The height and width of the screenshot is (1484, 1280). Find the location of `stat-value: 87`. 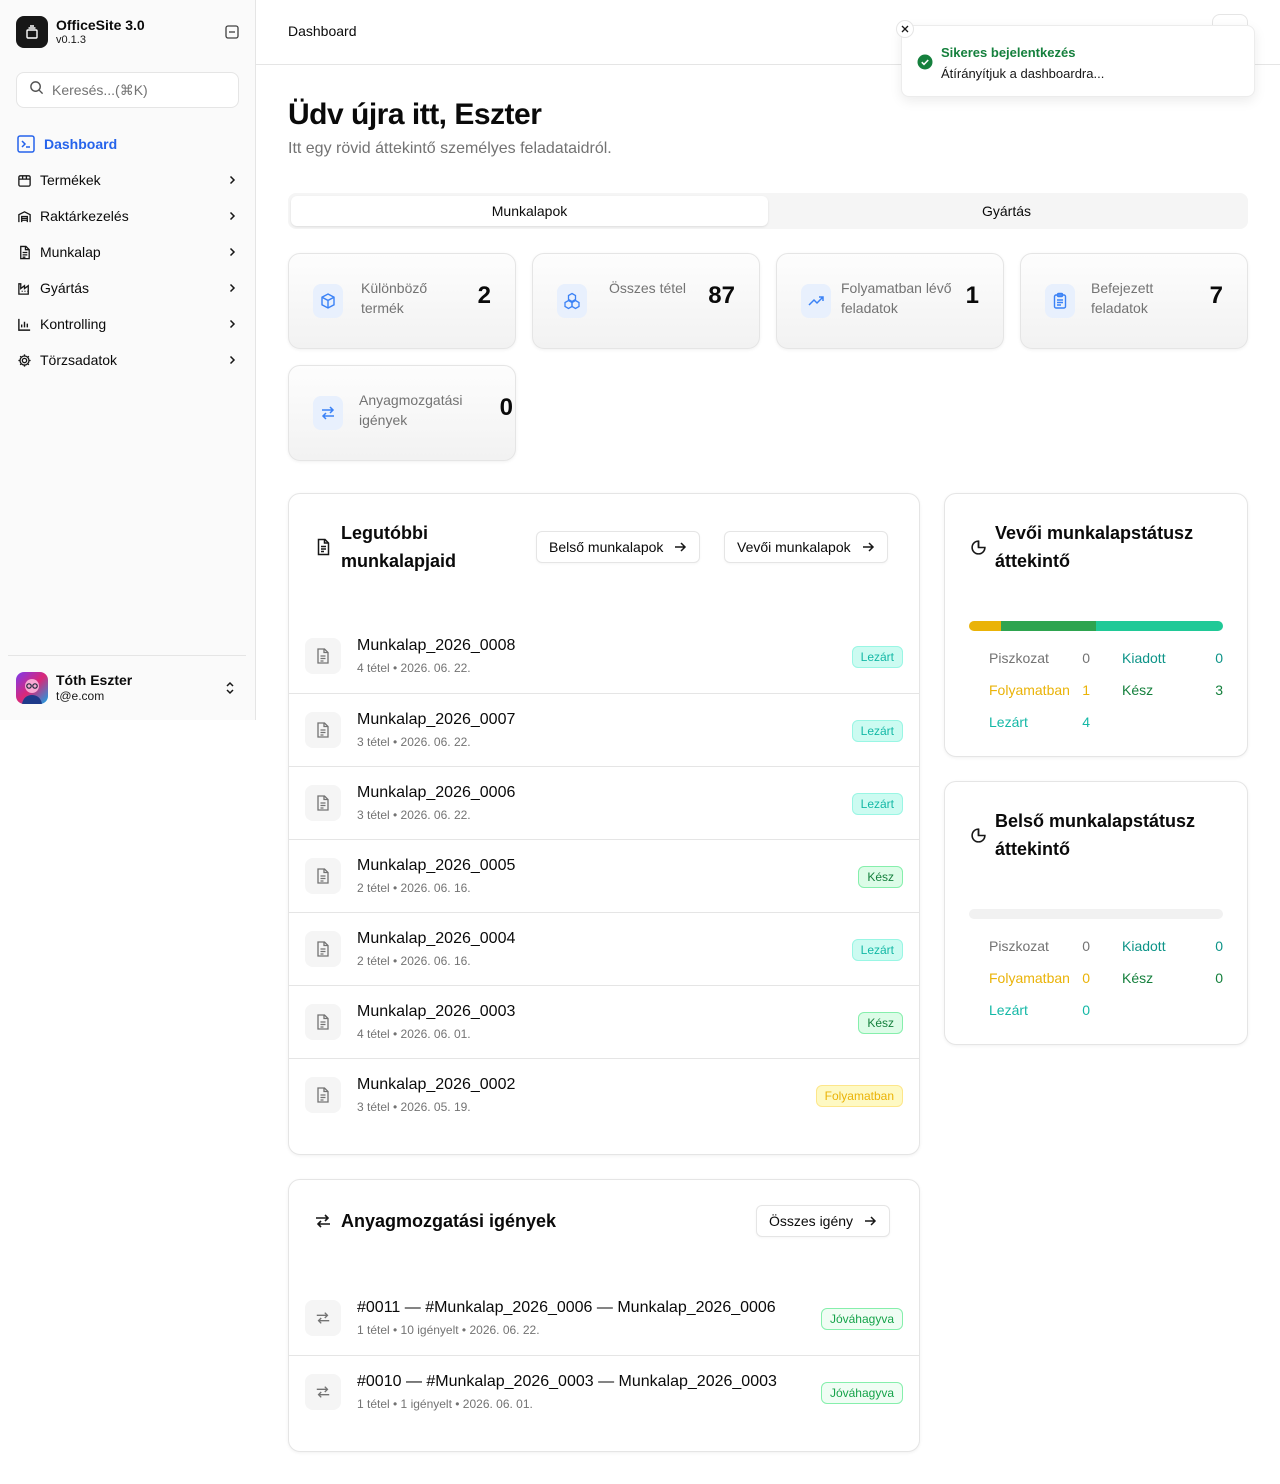

stat-value: 87 is located at coordinates (721, 295).